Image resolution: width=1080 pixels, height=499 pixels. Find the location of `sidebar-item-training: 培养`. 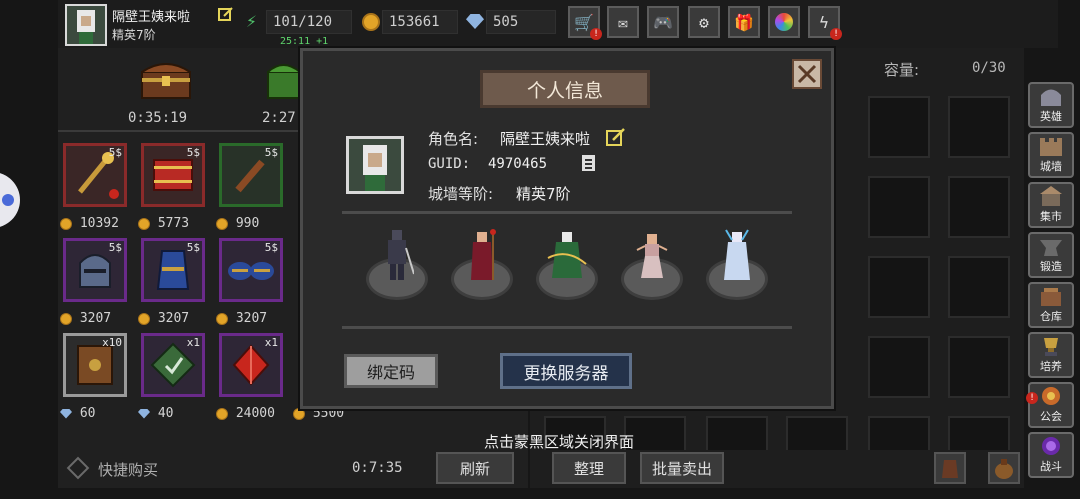

sidebar-item-training: 培养 is located at coordinates (1051, 355).